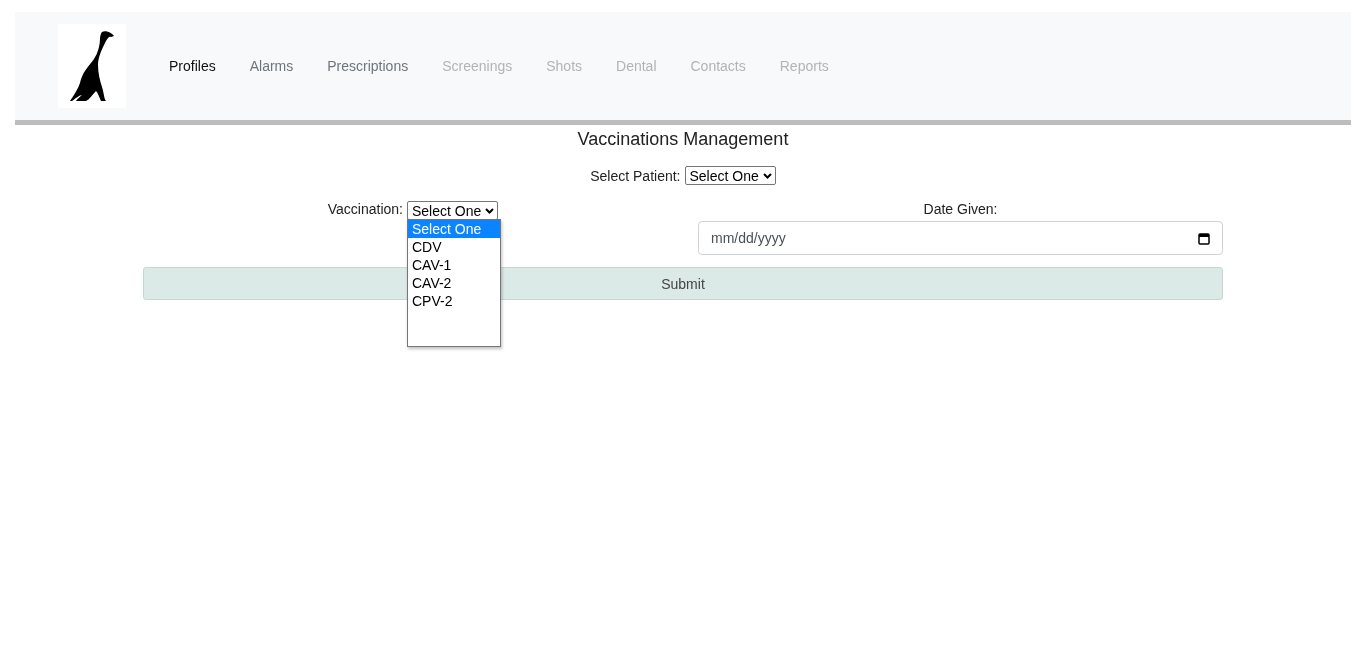  Describe the element at coordinates (960, 209) in the screenshot. I see `field-label: Date Given:` at that location.